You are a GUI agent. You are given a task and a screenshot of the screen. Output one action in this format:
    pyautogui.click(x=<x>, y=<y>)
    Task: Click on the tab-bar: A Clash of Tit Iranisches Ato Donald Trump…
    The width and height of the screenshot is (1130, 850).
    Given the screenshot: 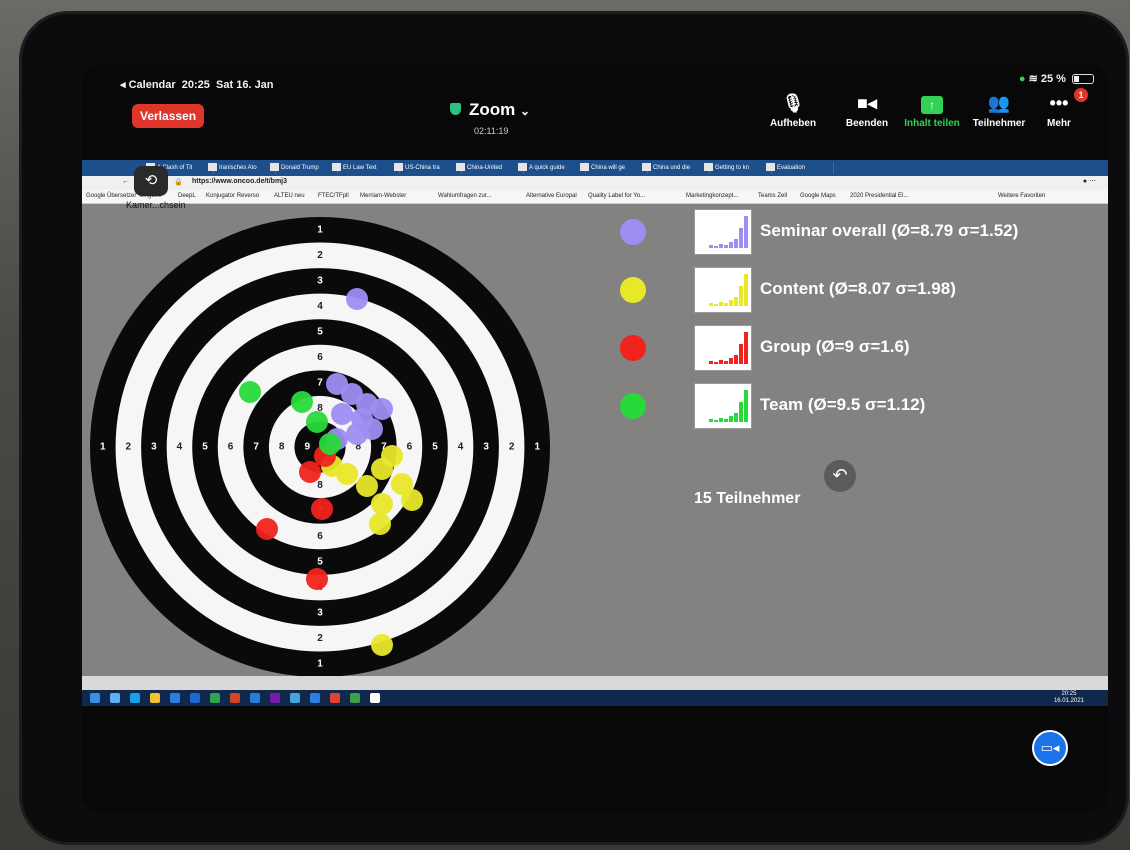 What is the action you would take?
    pyautogui.click(x=595, y=168)
    